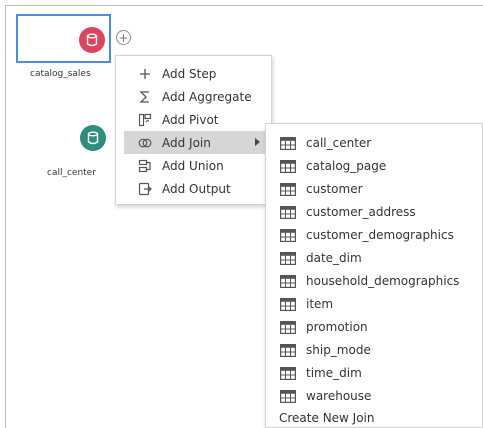 The image size is (483, 428). Describe the element at coordinates (145, 189) in the screenshot. I see `output-icon` at that location.